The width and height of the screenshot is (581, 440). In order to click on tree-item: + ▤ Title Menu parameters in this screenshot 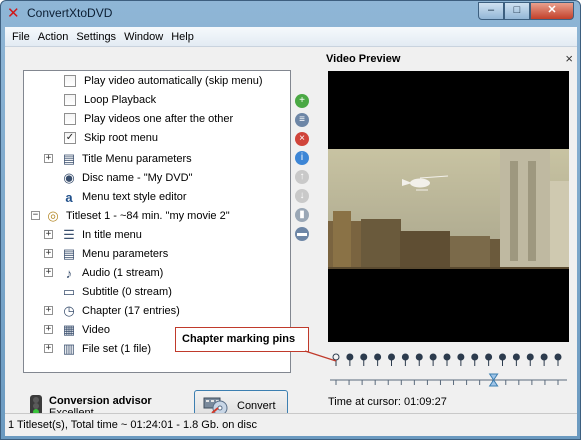, I will do `click(157, 158)`.